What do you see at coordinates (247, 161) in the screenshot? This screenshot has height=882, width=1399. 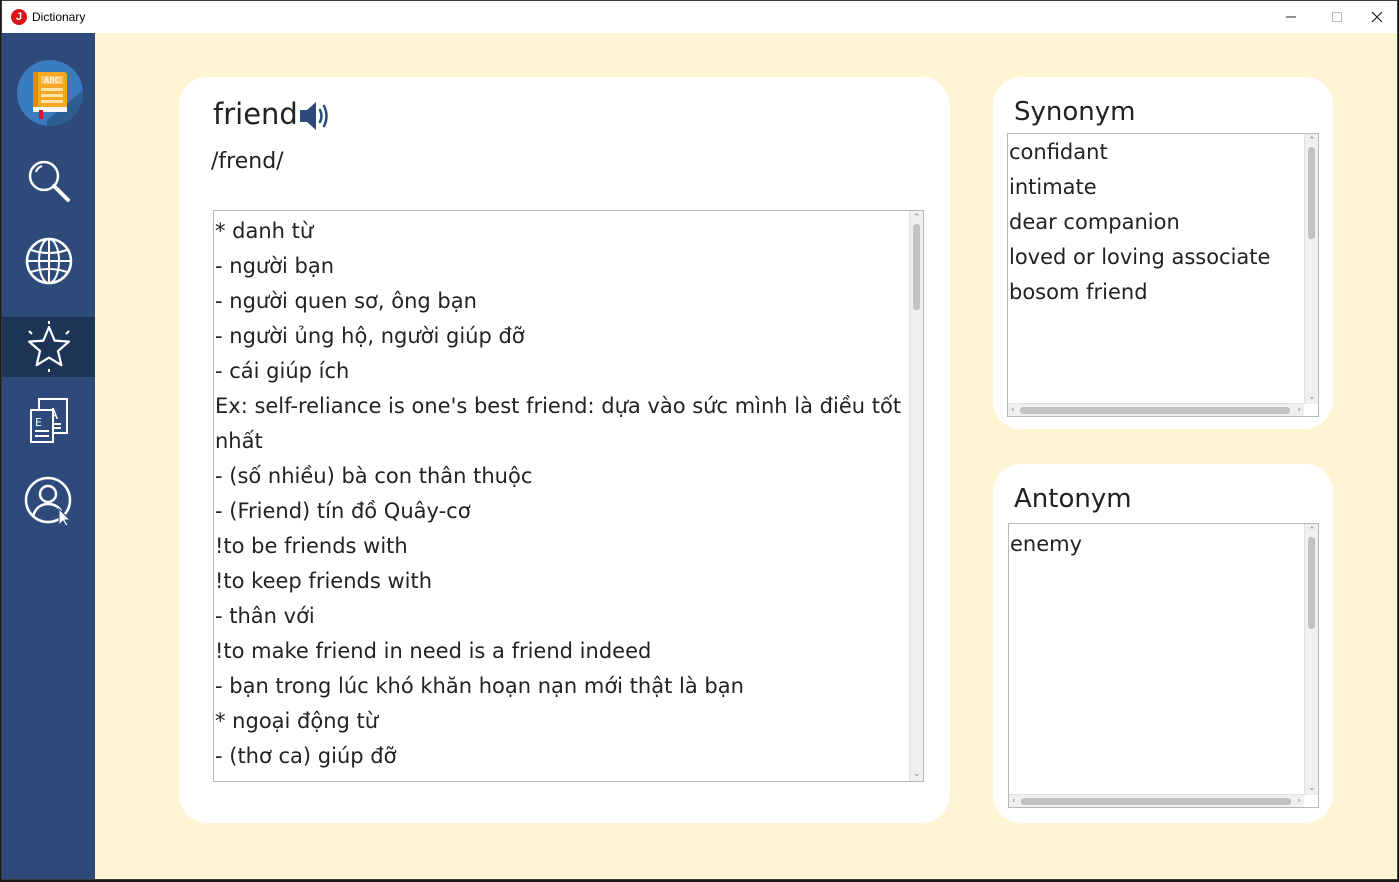 I see `phonetic: /frend/` at bounding box center [247, 161].